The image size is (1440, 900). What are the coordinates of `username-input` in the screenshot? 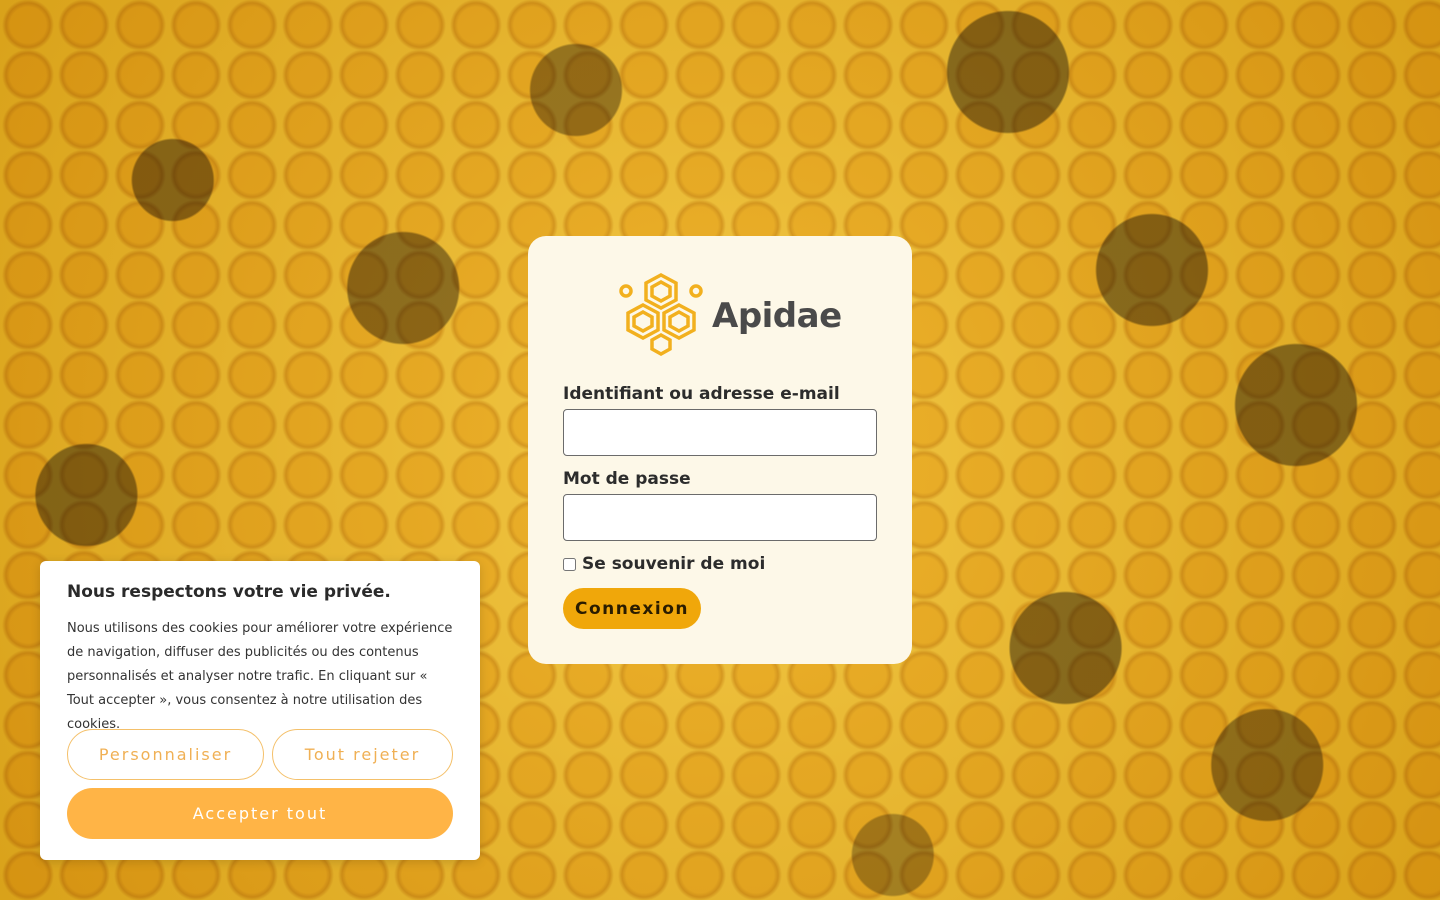 It's located at (720, 432).